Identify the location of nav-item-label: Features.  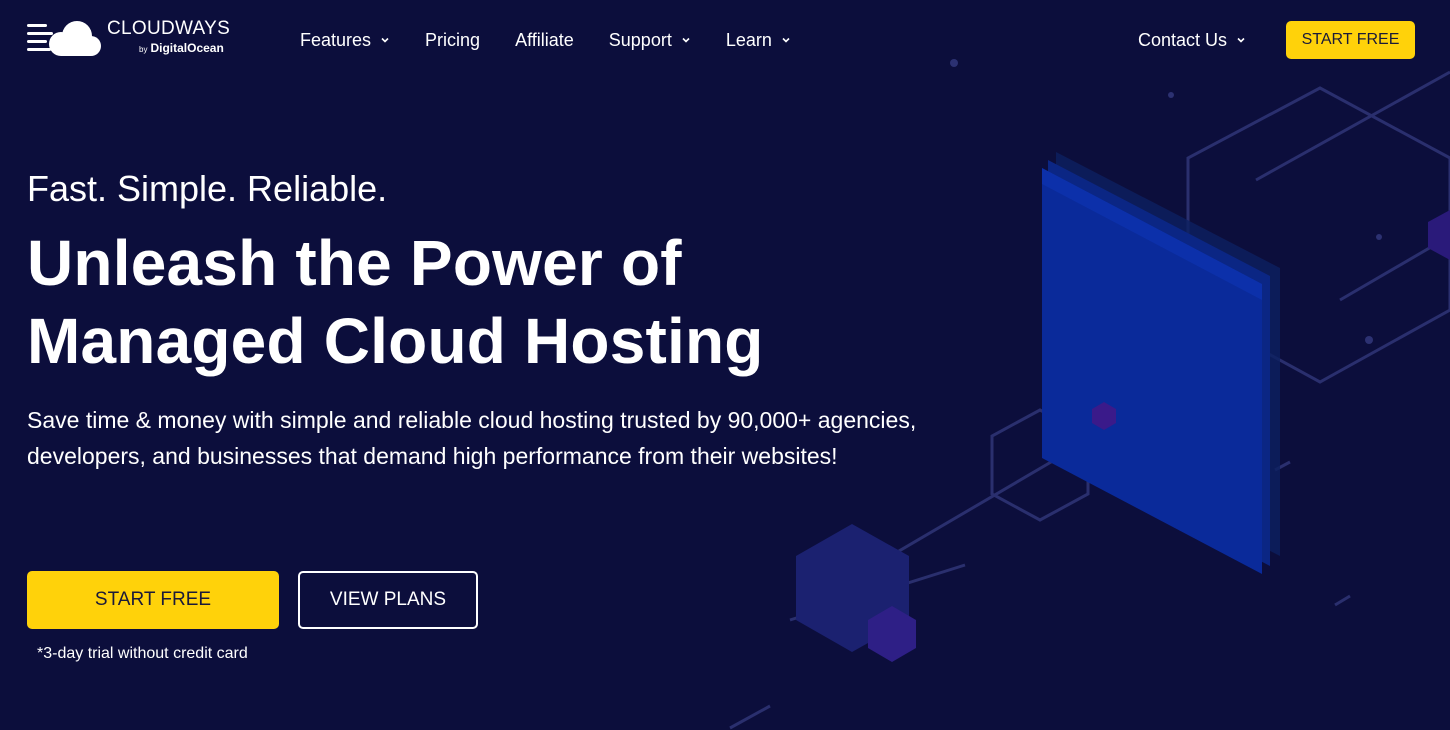
(336, 39).